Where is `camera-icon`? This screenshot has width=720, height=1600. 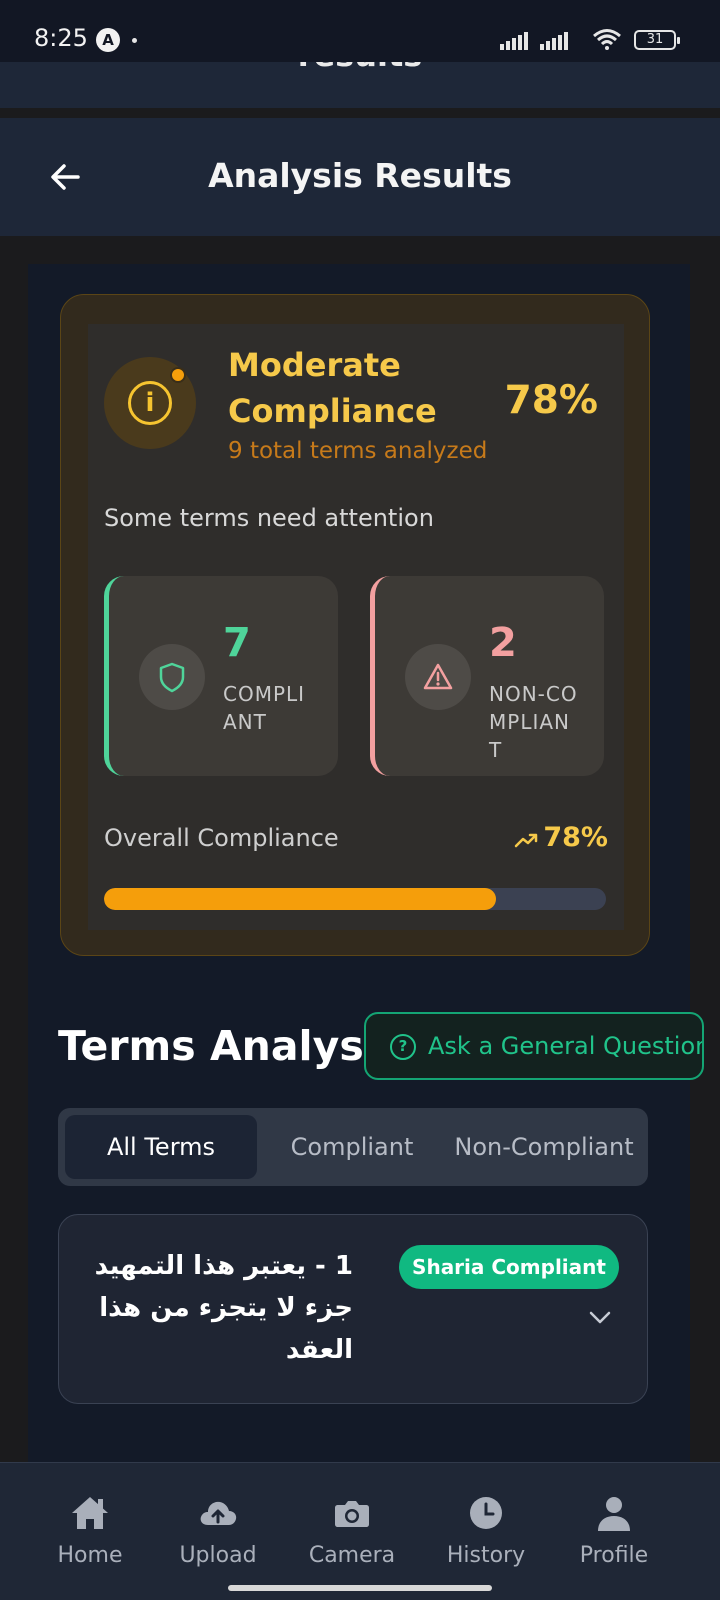
camera-icon is located at coordinates (352, 1514).